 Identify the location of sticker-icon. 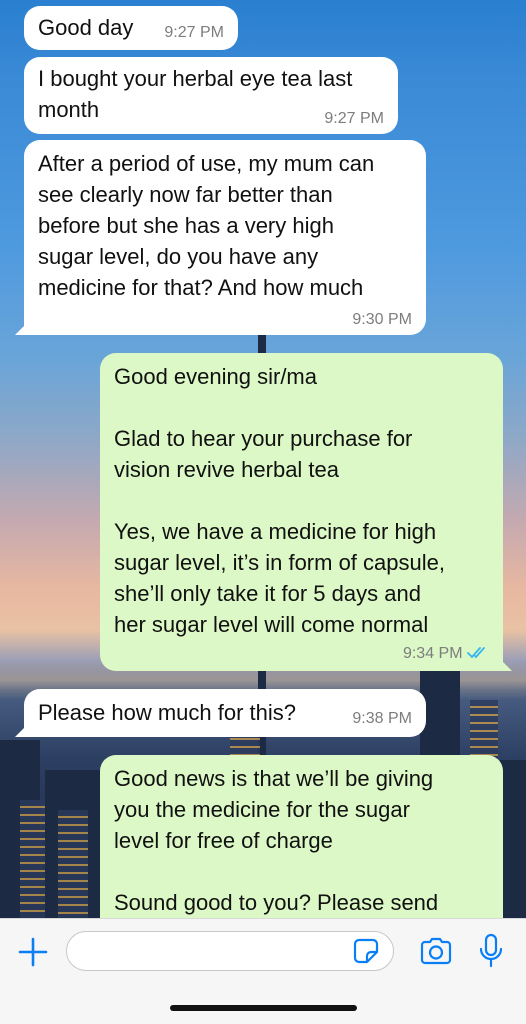
(366, 951).